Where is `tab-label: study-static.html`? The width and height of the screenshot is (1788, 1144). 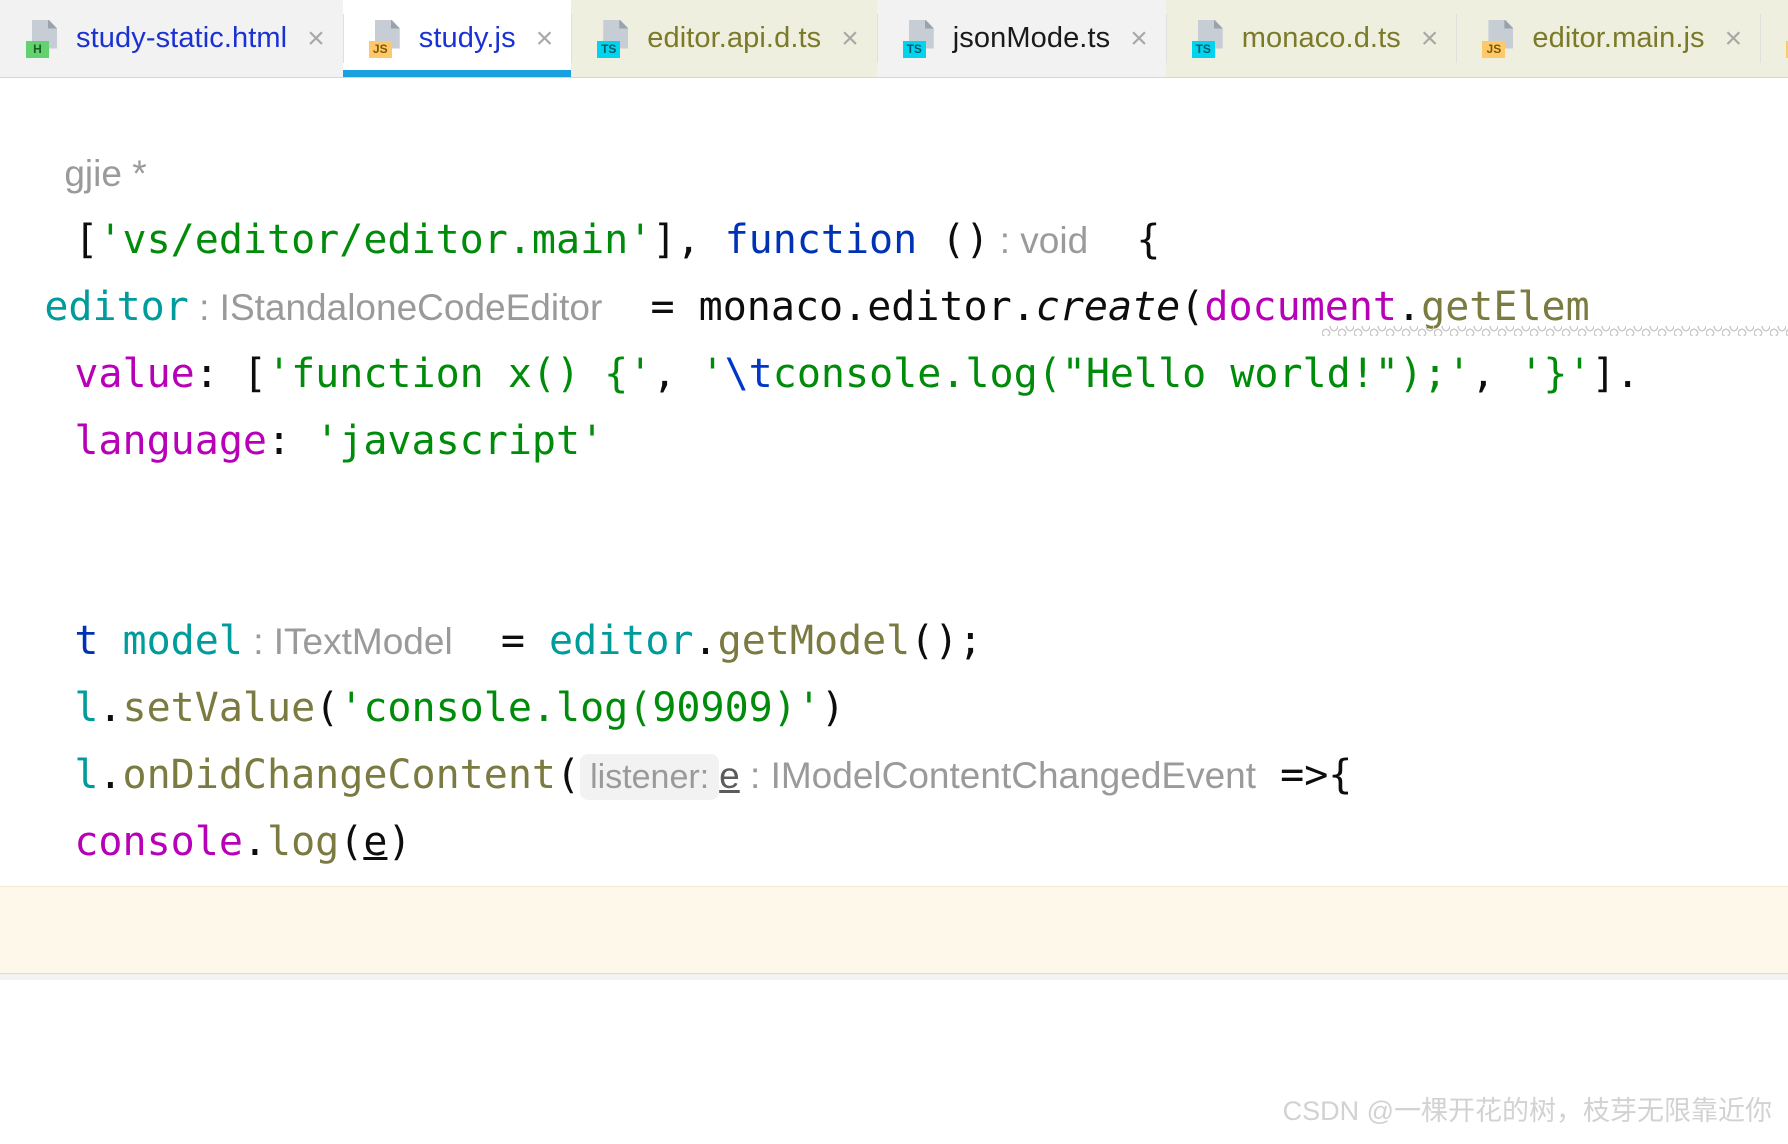 tab-label: study-static.html is located at coordinates (182, 38).